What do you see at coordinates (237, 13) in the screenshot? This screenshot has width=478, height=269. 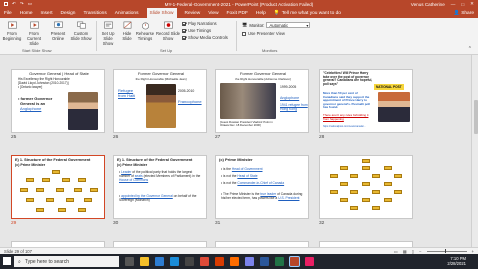 I see `tab-foxit-pdf: Foxit PDF` at bounding box center [237, 13].